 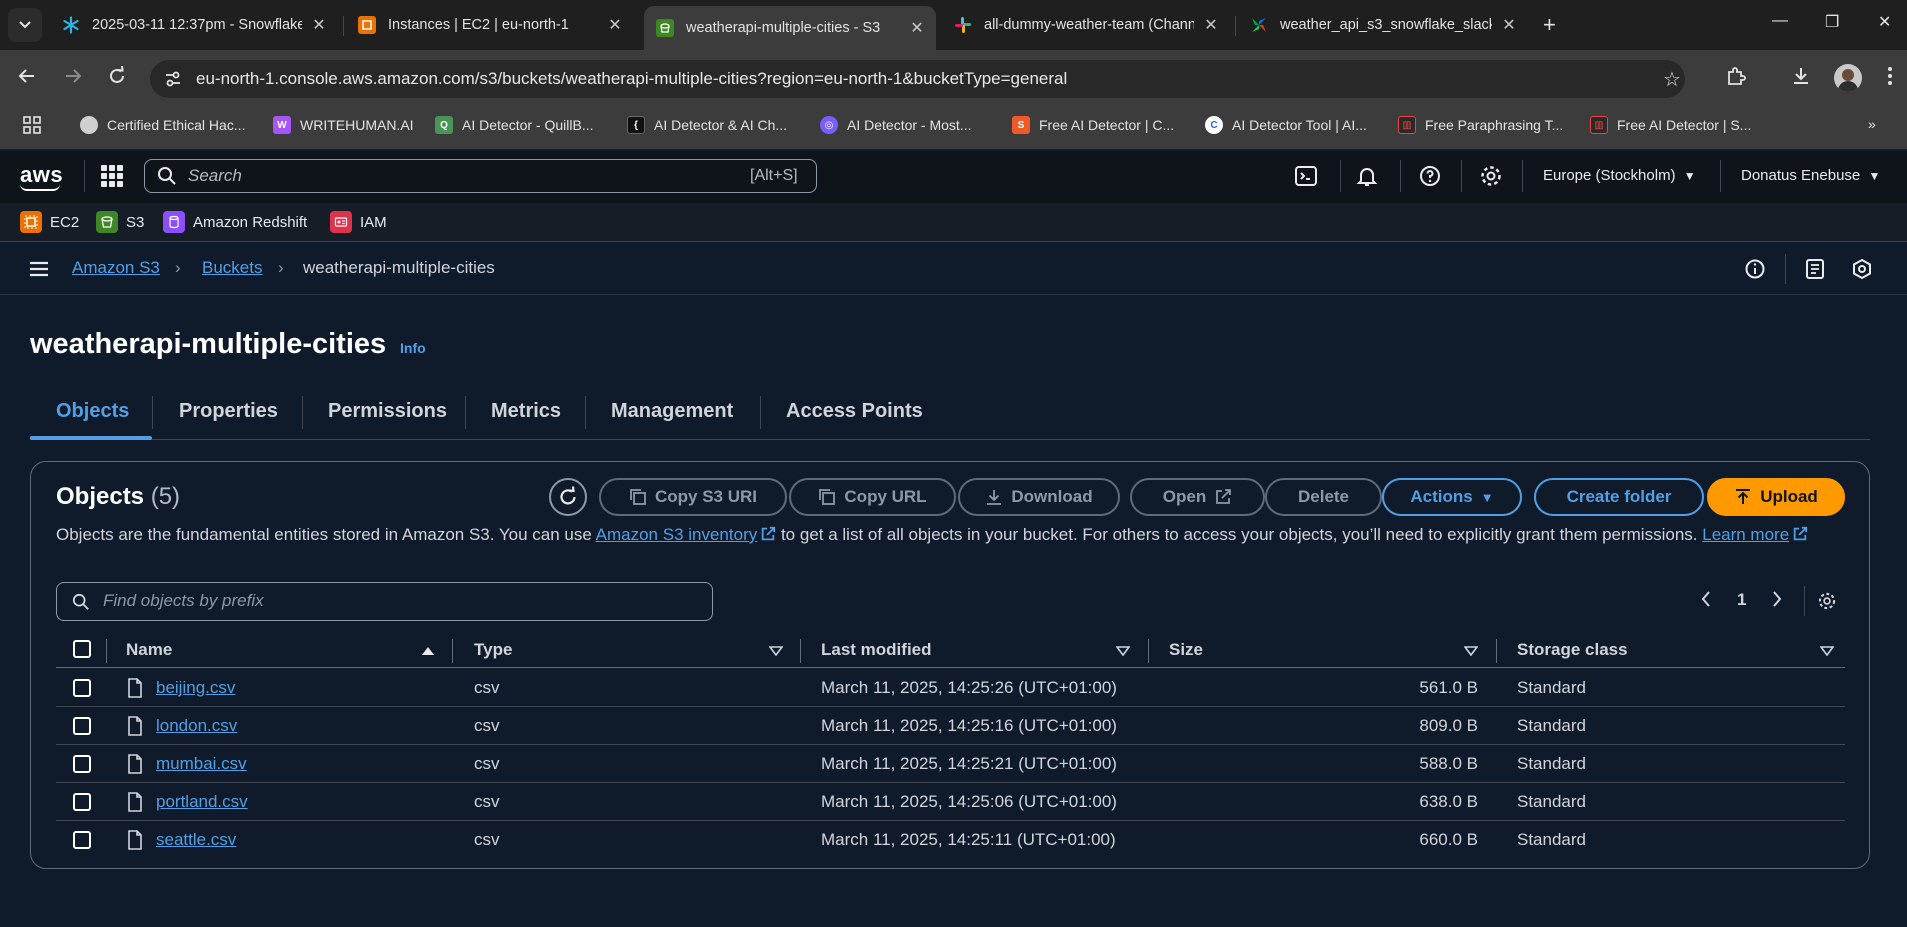 What do you see at coordinates (1572, 650) in the screenshot?
I see `column-header-storage-class: Storage class` at bounding box center [1572, 650].